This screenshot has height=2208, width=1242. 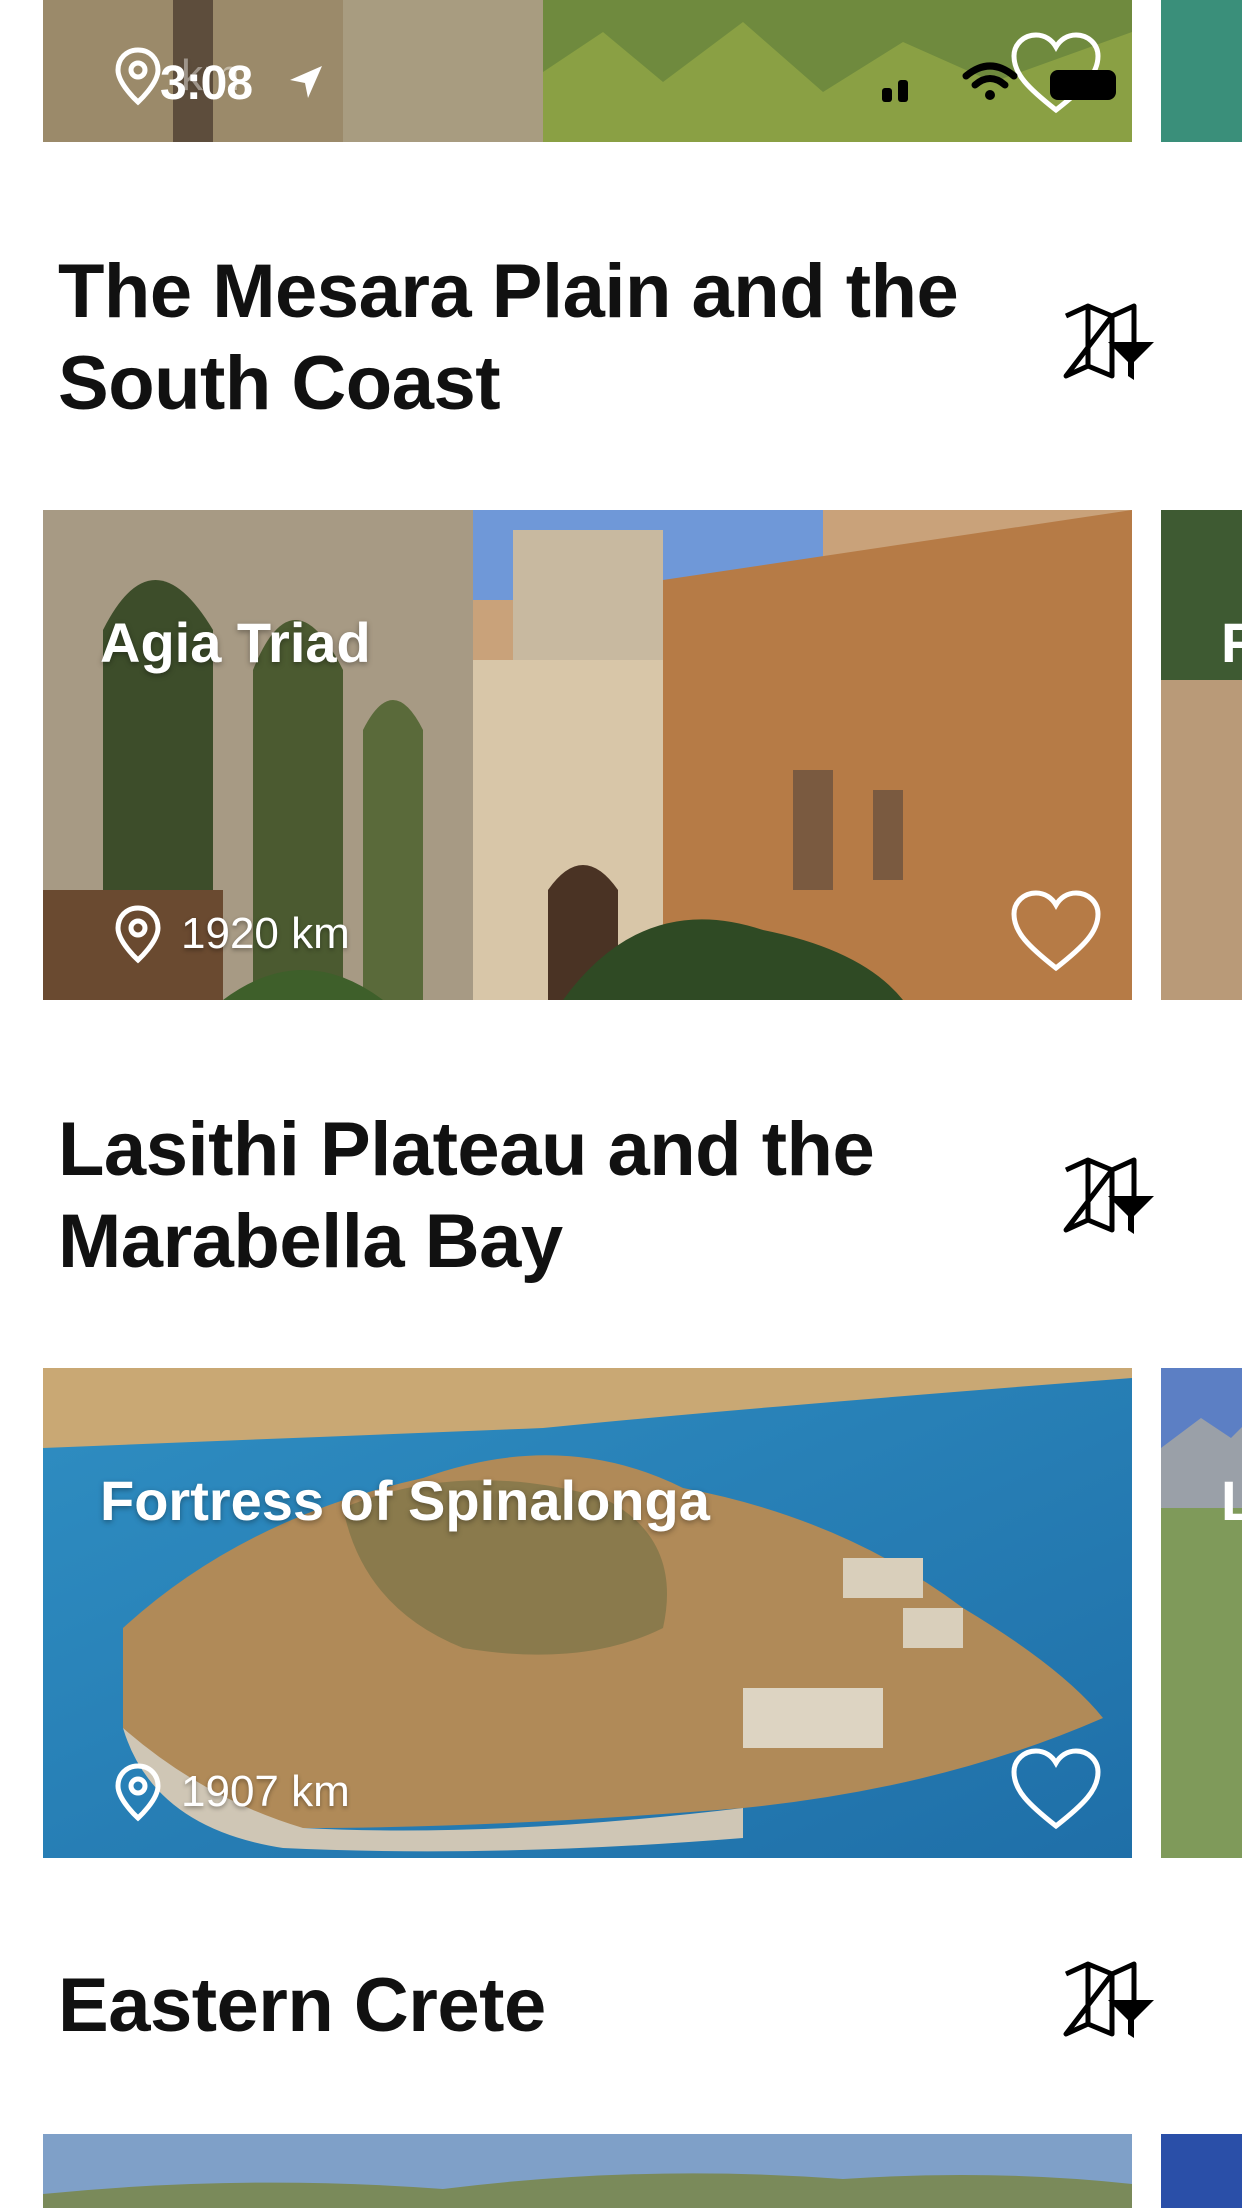 I want to click on distance-label: 1920 km, so click(x=231, y=934).